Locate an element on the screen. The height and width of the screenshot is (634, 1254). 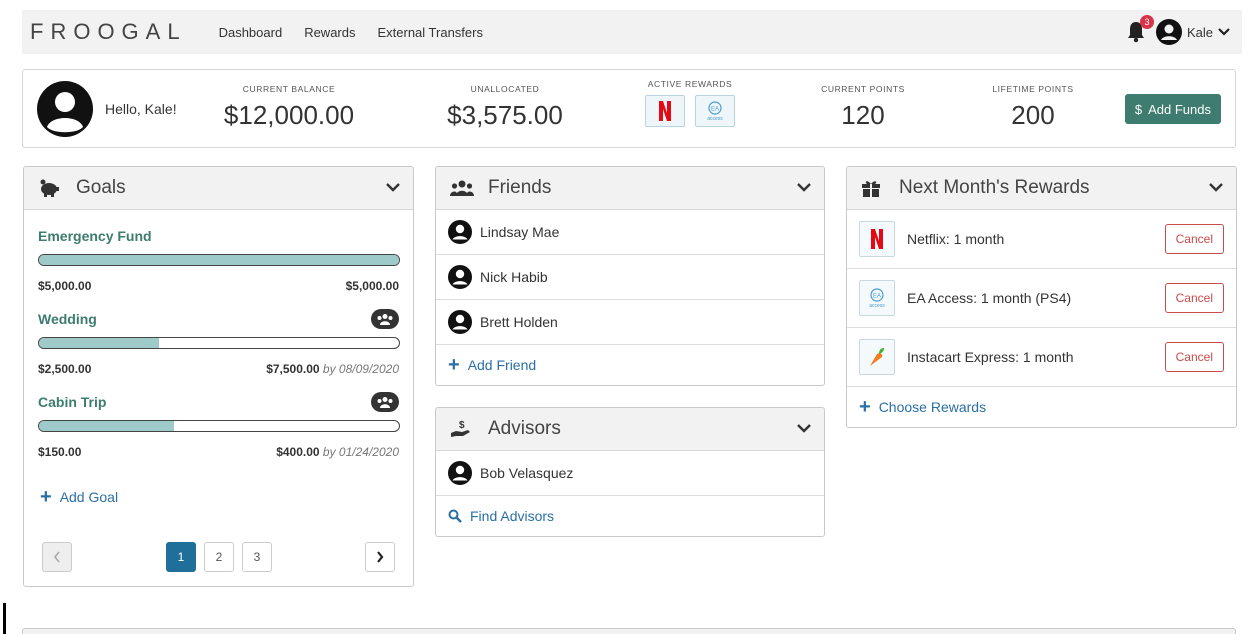
active-rewards-label: ACTIVE REWARDS is located at coordinates (690, 84).